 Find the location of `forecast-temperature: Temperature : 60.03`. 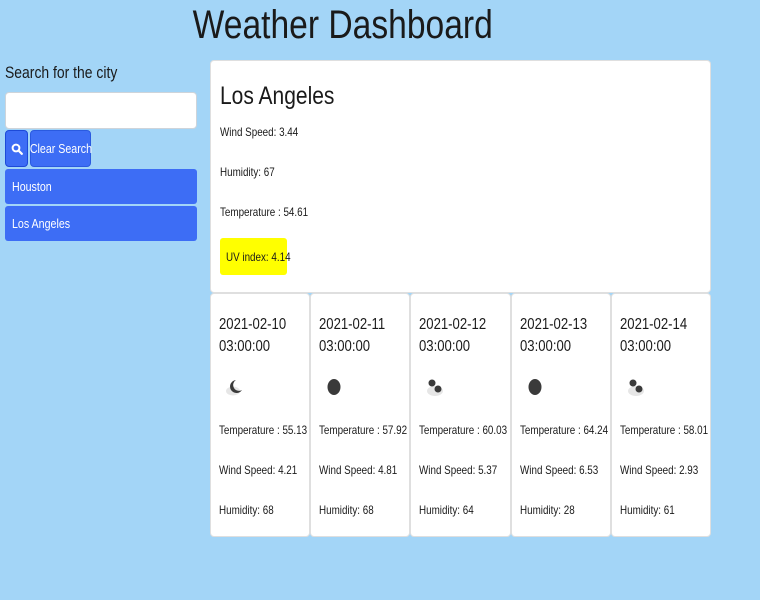

forecast-temperature: Temperature : 60.03 is located at coordinates (463, 430).